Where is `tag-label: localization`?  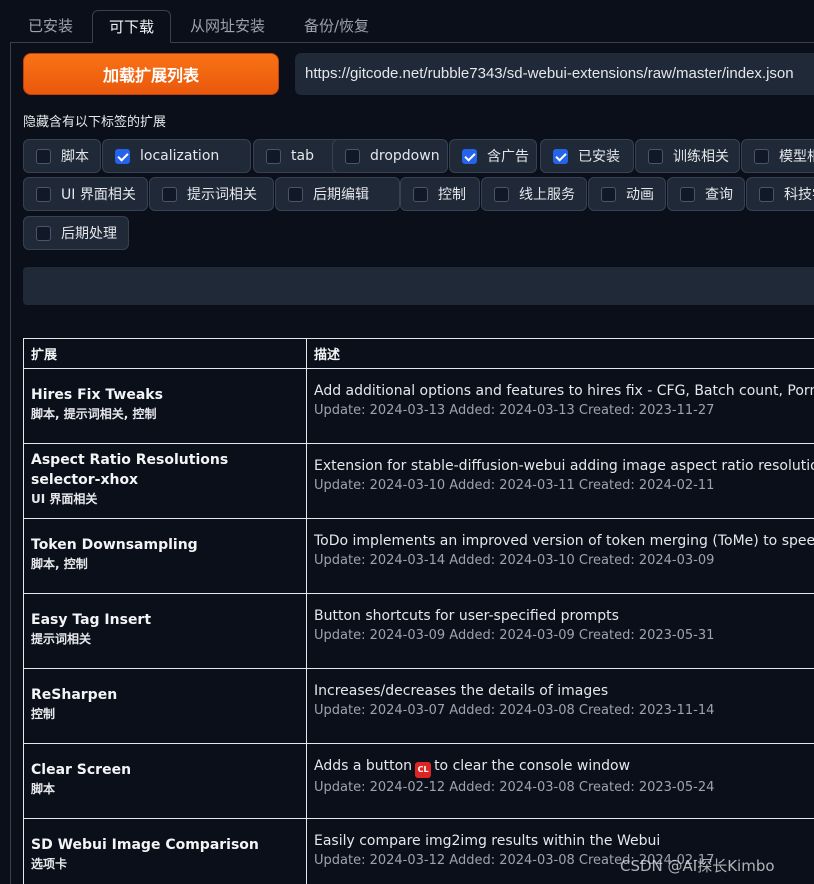
tag-label: localization is located at coordinates (180, 156).